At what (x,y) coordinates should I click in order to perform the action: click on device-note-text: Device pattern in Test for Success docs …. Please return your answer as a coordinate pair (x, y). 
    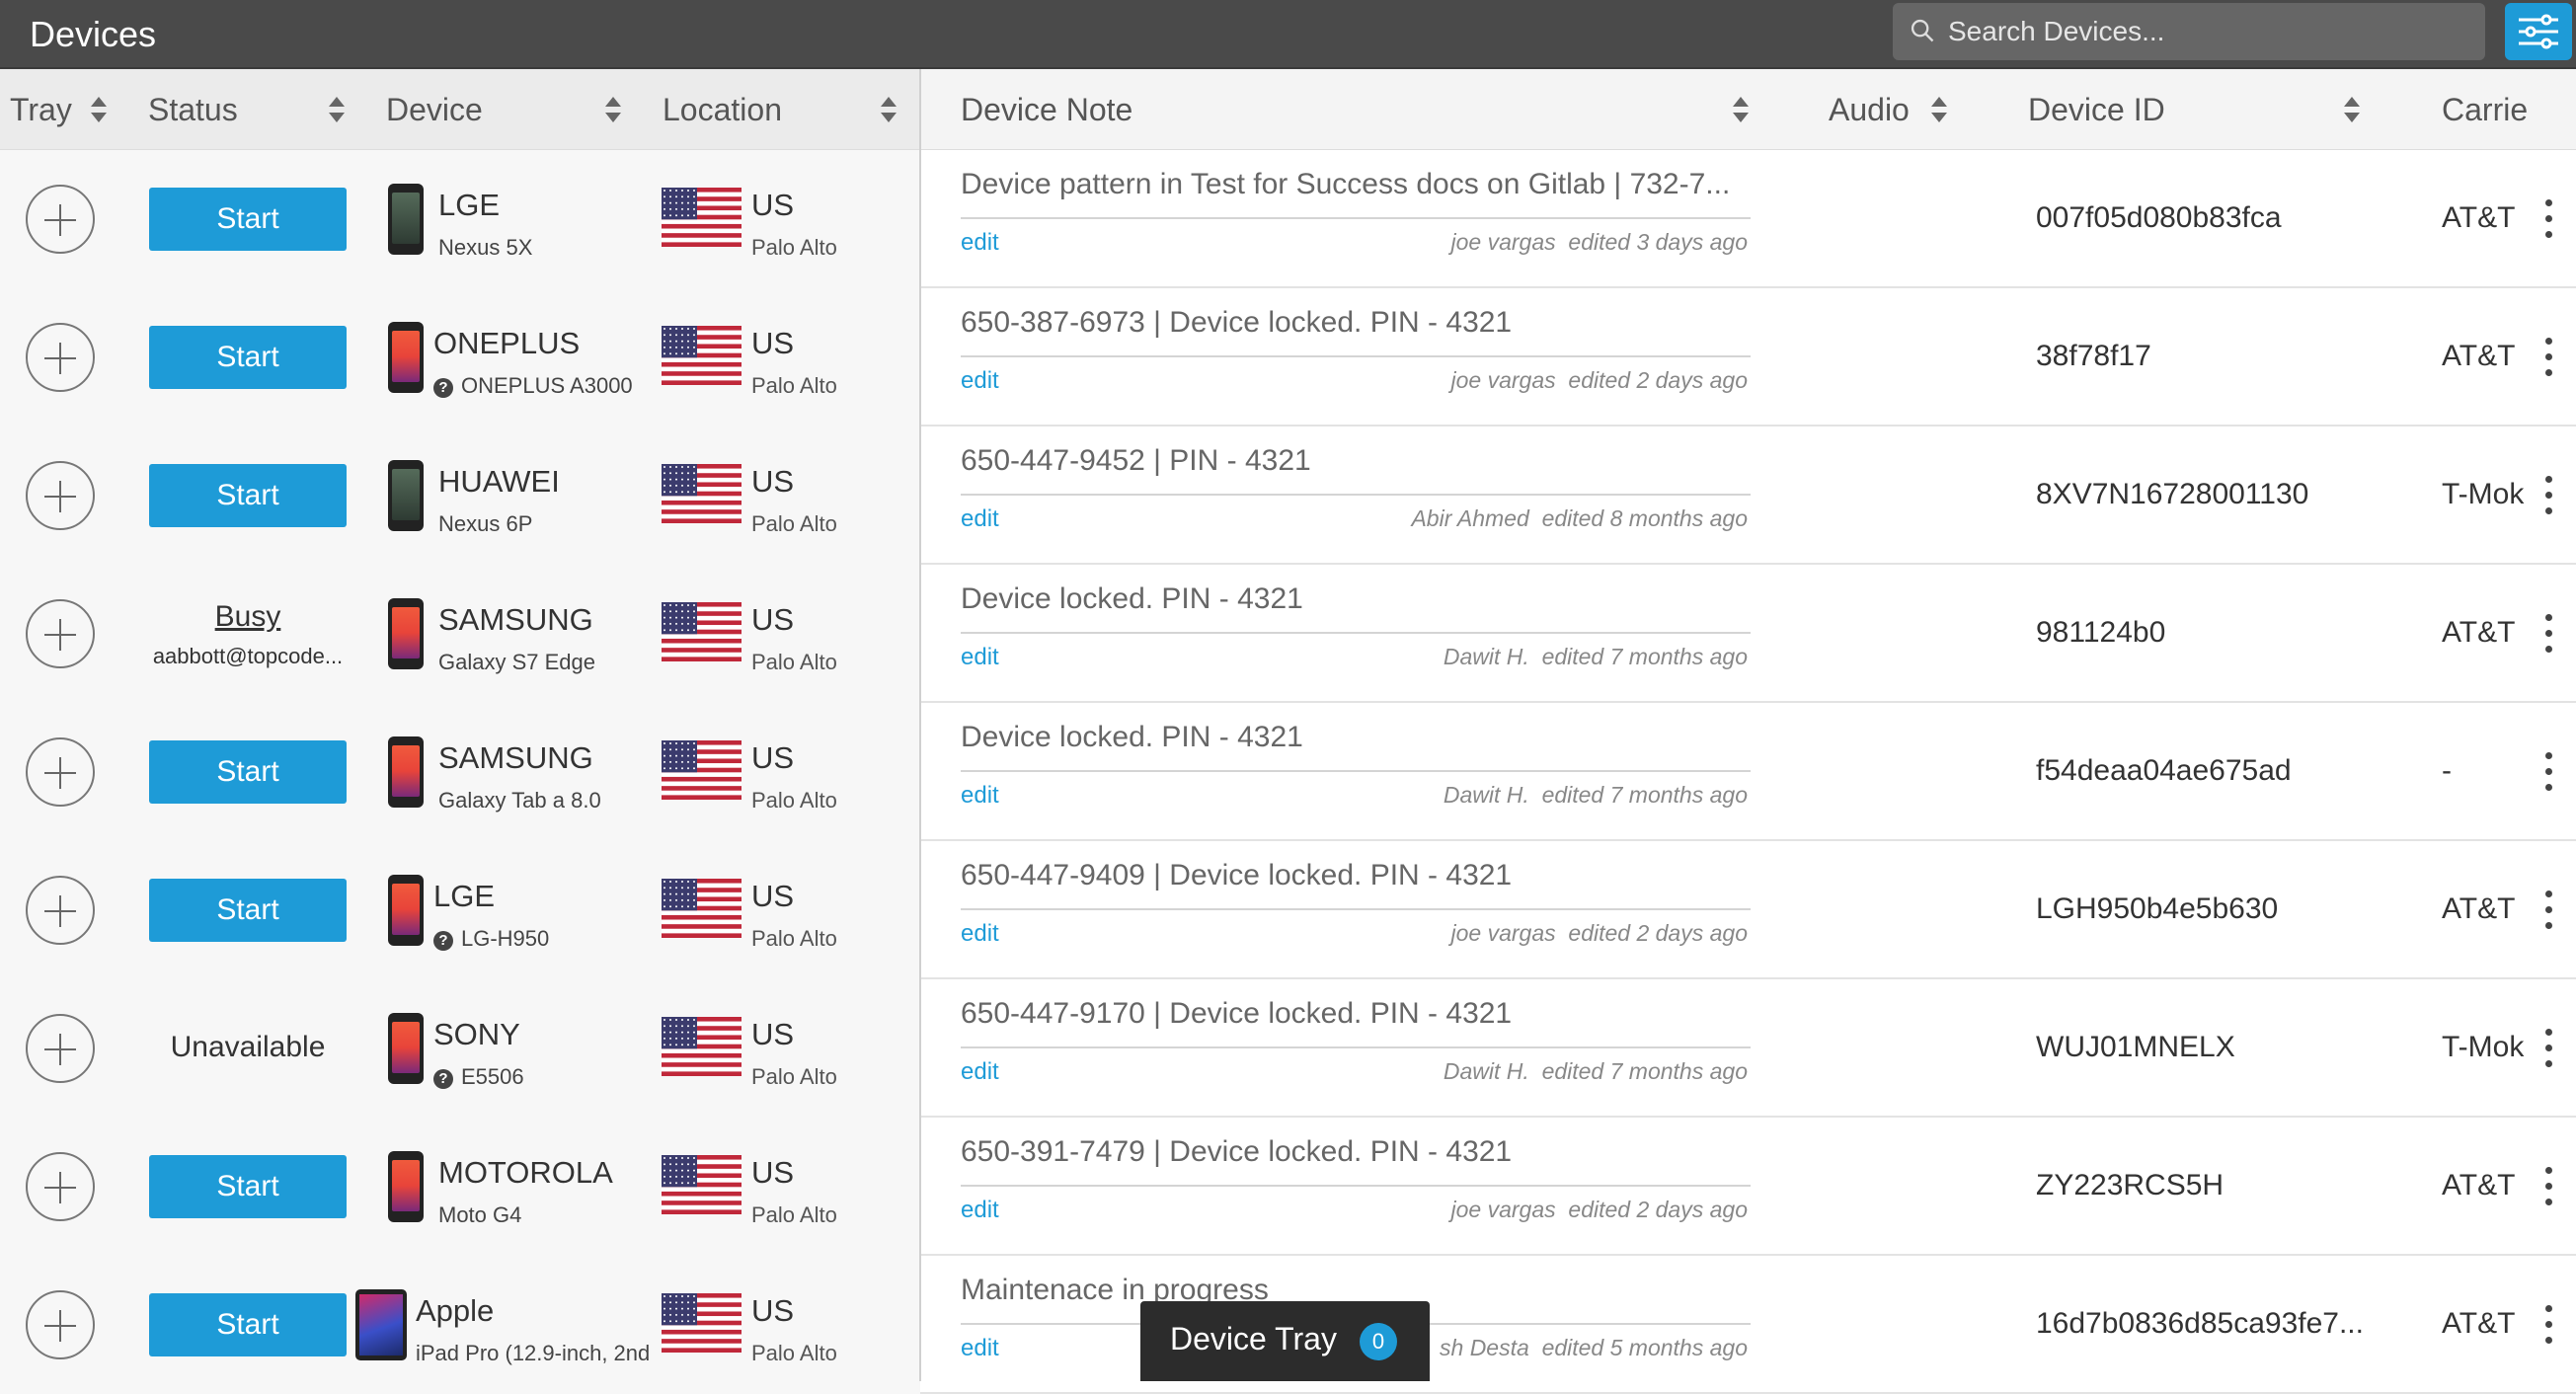
    Looking at the image, I should click on (1356, 184).